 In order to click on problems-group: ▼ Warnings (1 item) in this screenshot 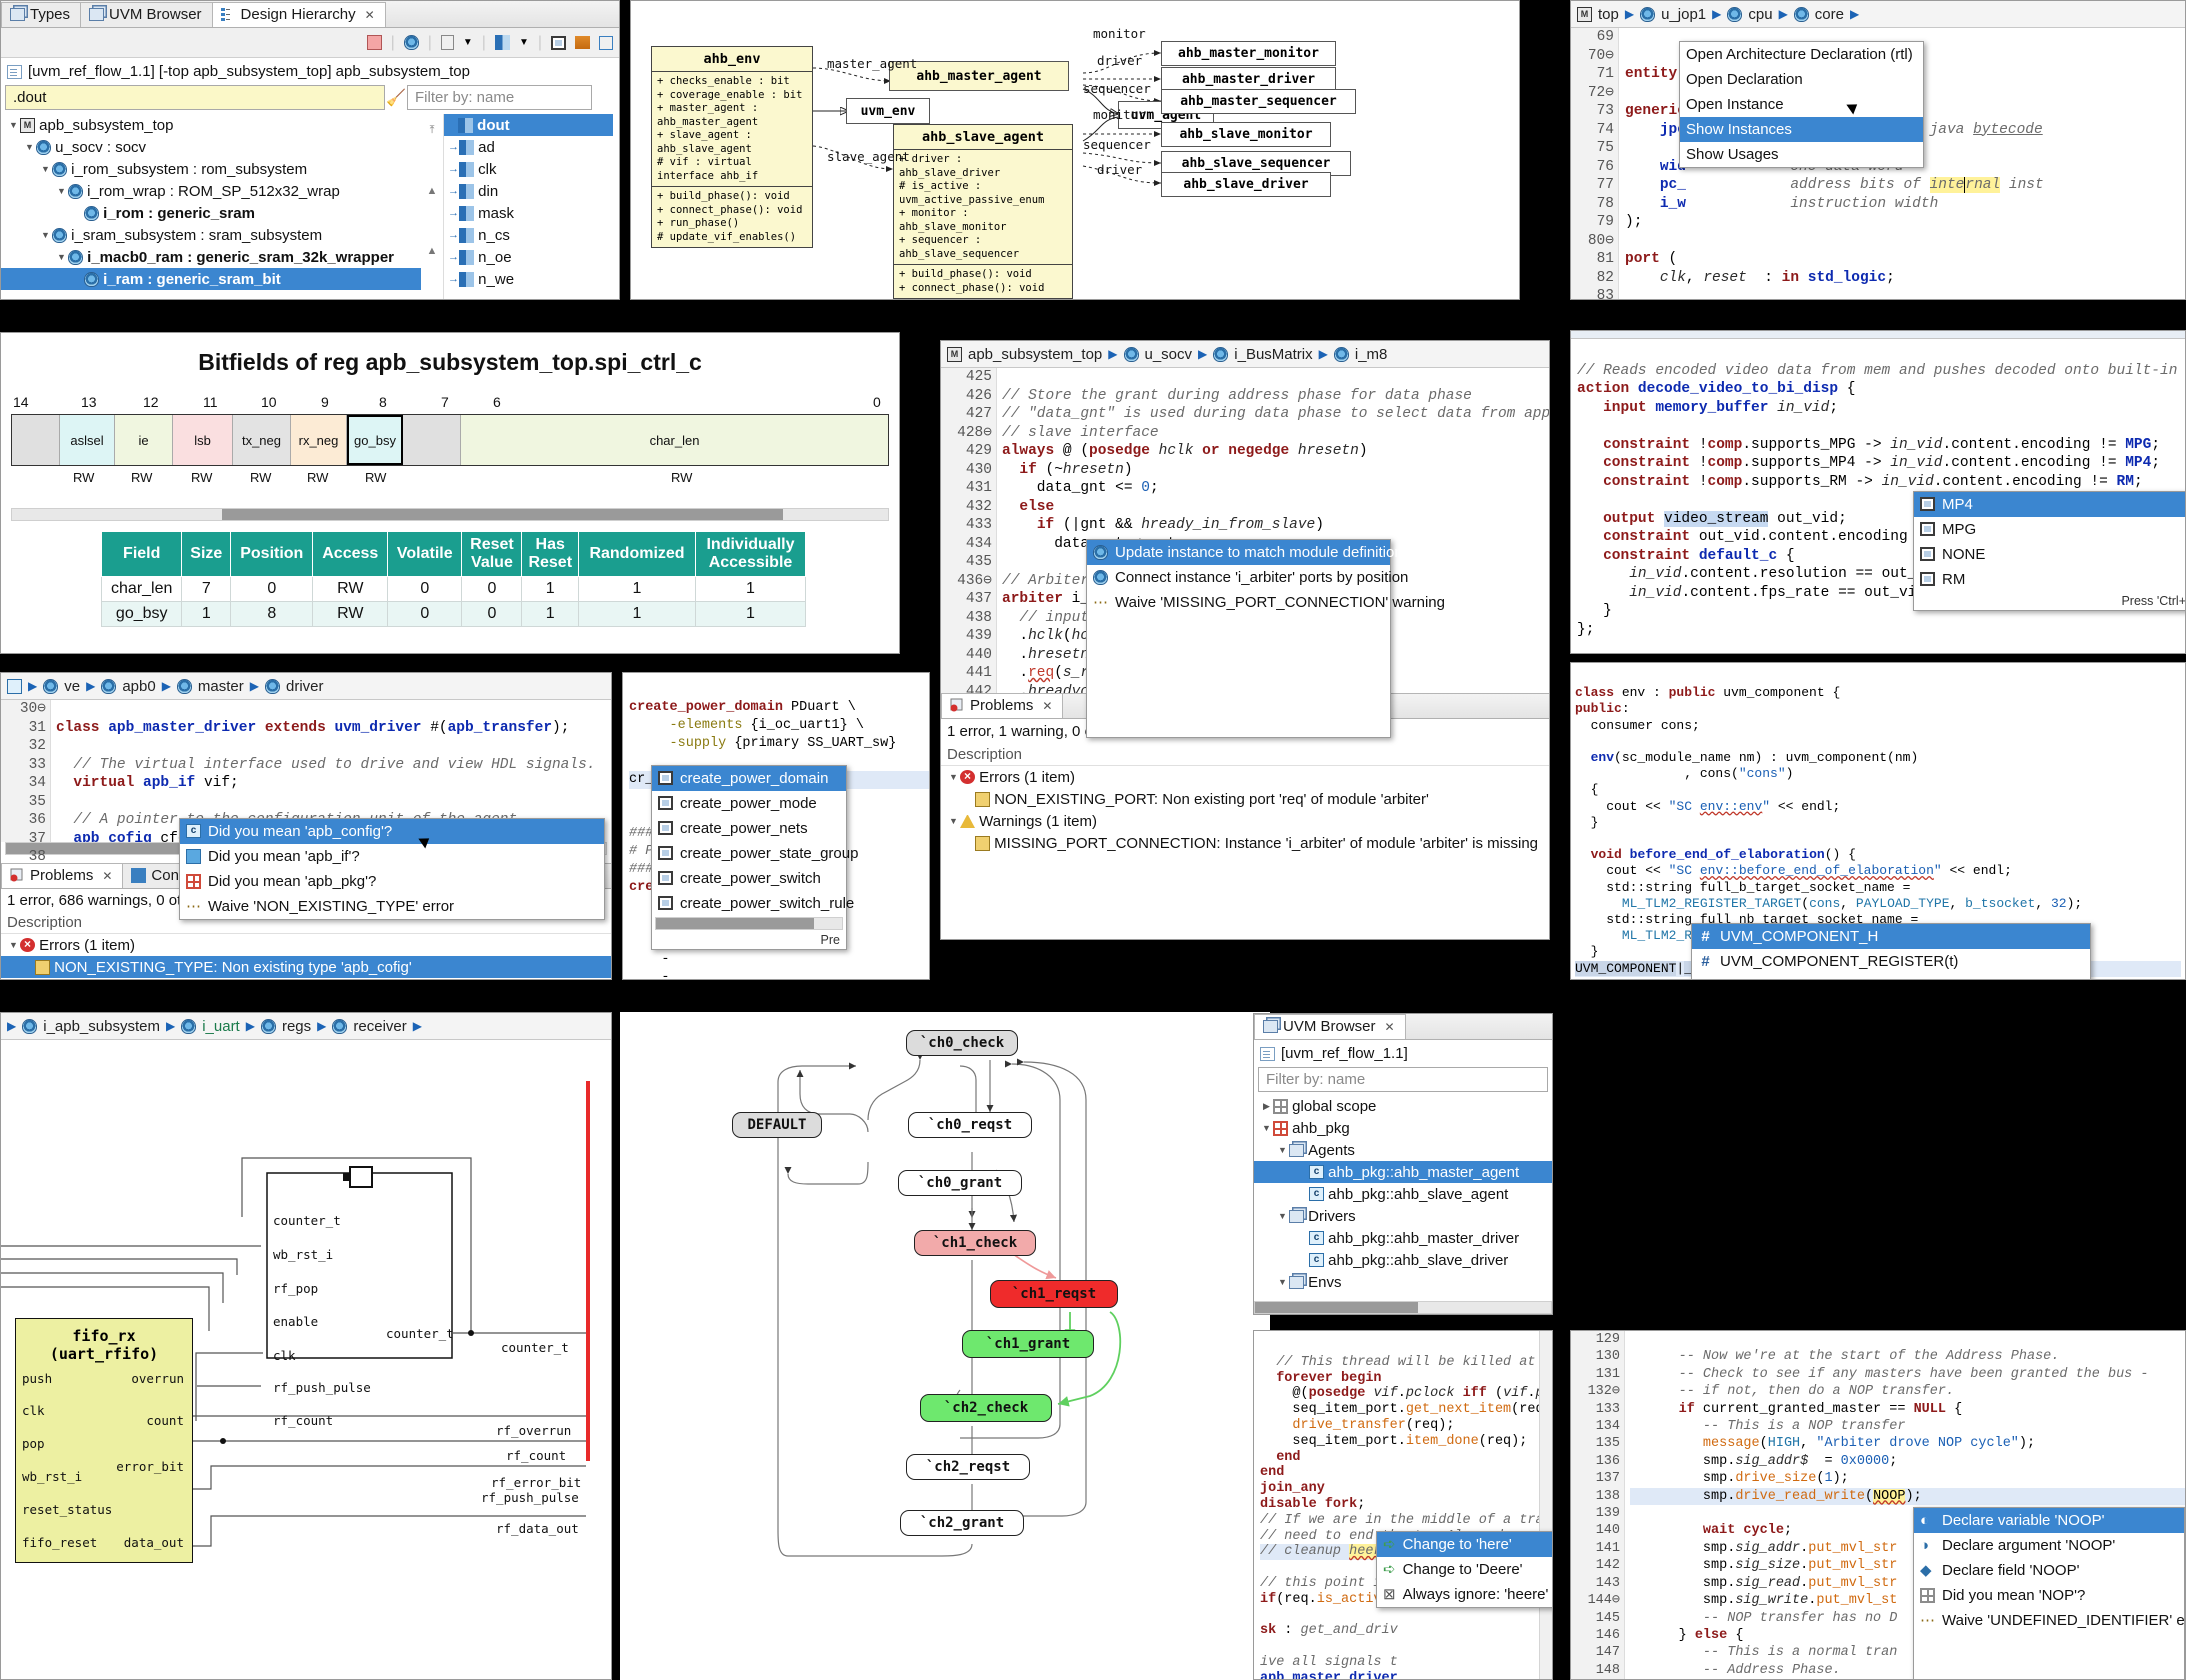, I will do `click(1245, 821)`.